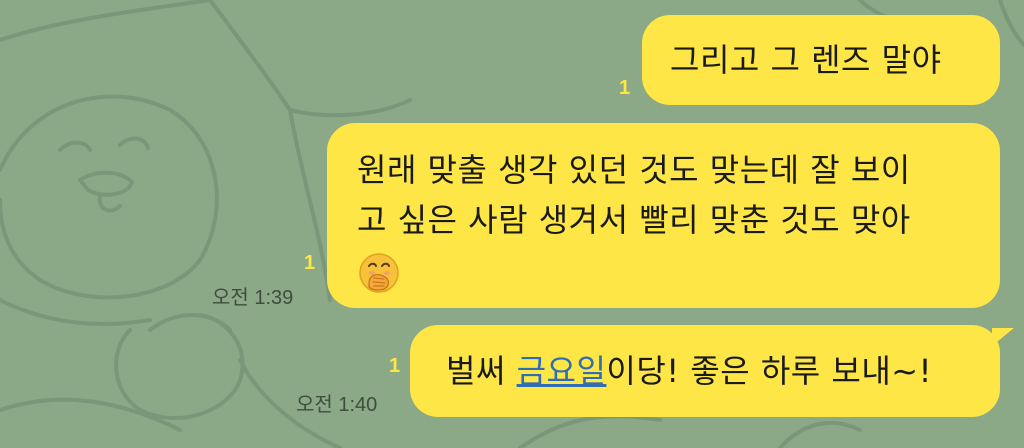  What do you see at coordinates (1003, 337) in the screenshot?
I see `bubble-tail` at bounding box center [1003, 337].